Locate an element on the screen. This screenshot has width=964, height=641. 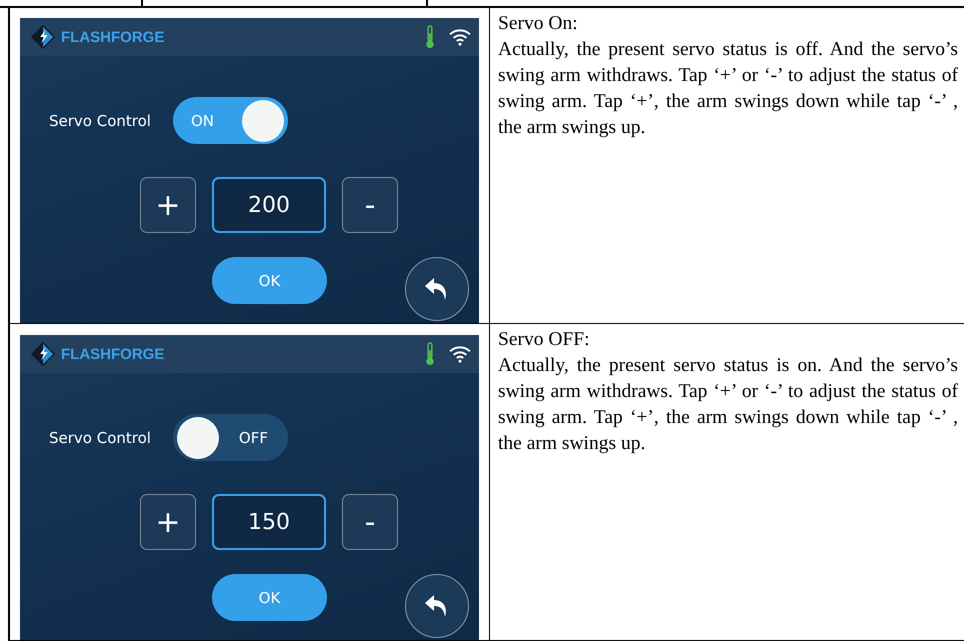
value-field: 200 is located at coordinates (269, 205).